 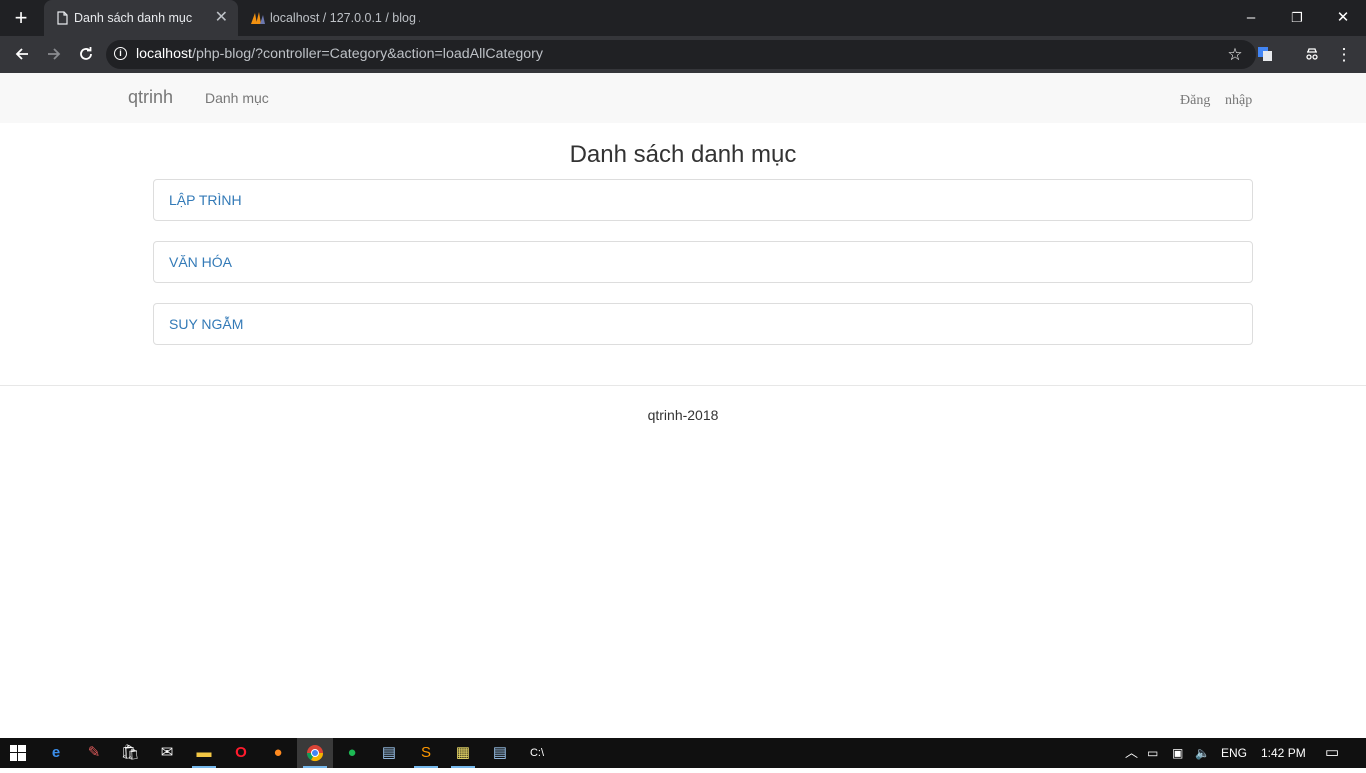 What do you see at coordinates (345, 18) in the screenshot?
I see `tab-title: localhost / 127.0.0.1 / blog /` at bounding box center [345, 18].